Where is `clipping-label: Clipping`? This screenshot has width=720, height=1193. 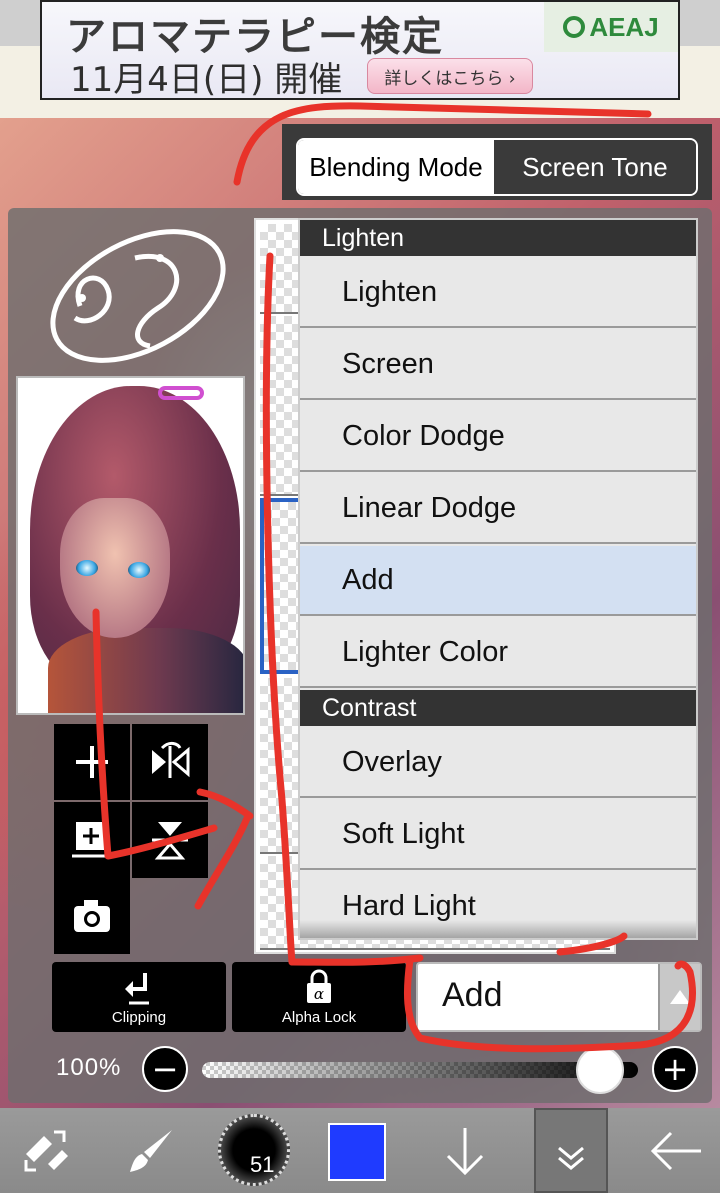 clipping-label: Clipping is located at coordinates (139, 1017).